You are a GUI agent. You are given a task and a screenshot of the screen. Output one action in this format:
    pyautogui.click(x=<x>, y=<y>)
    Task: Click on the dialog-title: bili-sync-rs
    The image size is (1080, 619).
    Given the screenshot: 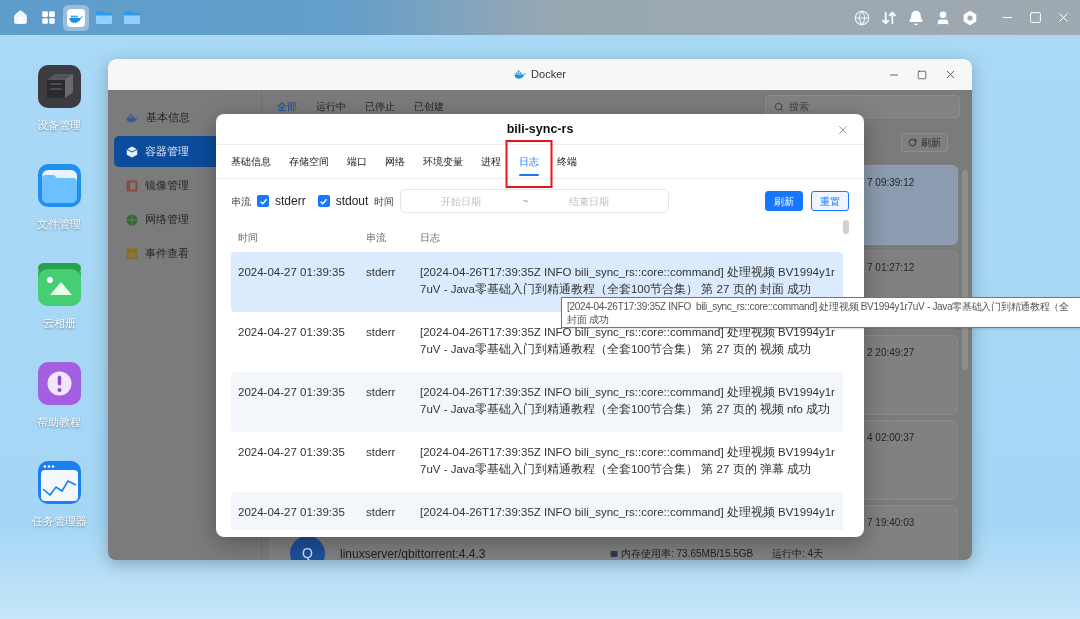 What is the action you would take?
    pyautogui.click(x=540, y=129)
    